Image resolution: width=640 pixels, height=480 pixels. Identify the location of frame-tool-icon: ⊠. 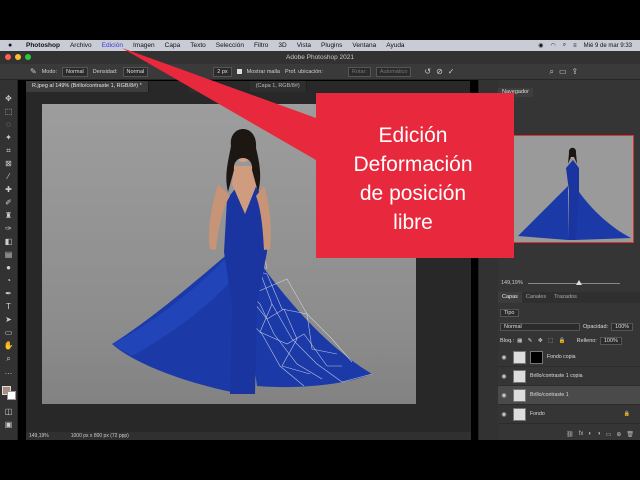
(9, 164).